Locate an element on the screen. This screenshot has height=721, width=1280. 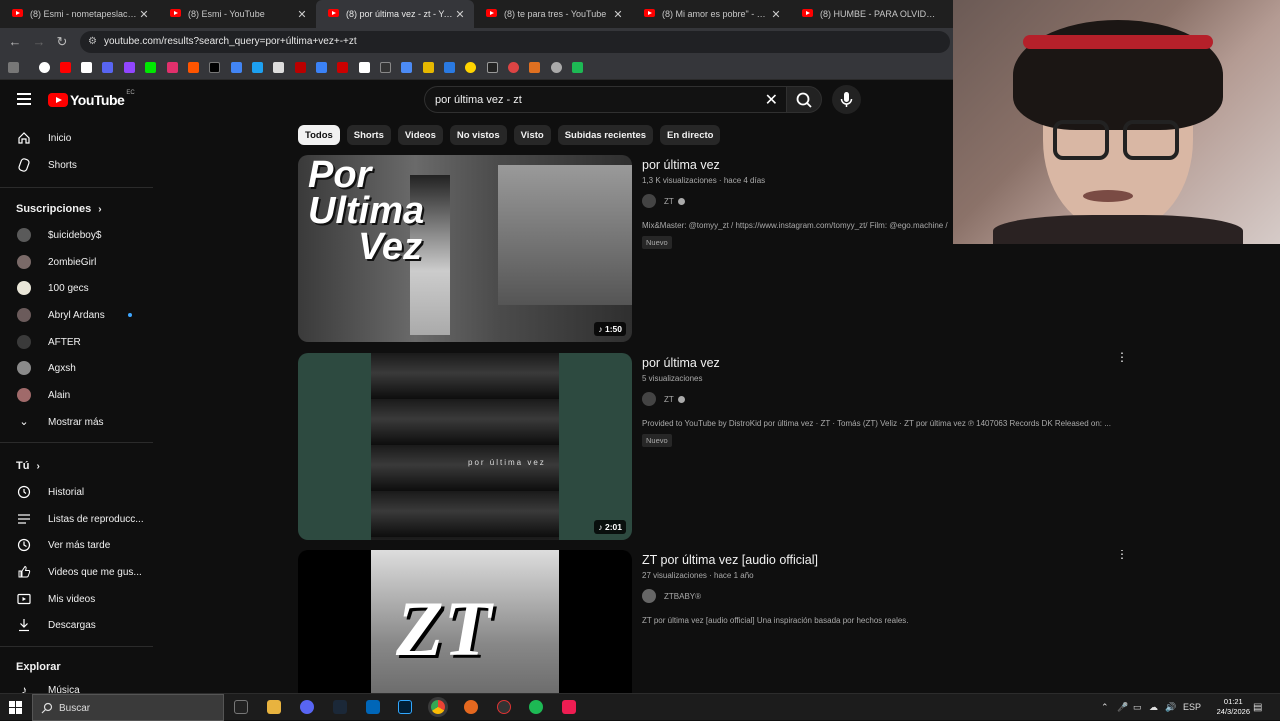
voice-search-button is located at coordinates (846, 99).